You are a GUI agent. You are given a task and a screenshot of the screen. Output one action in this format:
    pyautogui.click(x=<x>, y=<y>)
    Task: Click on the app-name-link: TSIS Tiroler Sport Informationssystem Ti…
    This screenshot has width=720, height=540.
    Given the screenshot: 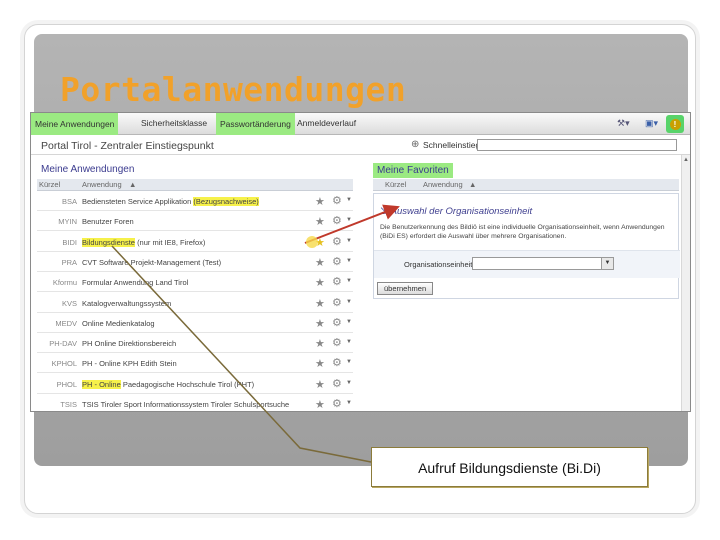 What is the action you would take?
    pyautogui.click(x=185, y=404)
    